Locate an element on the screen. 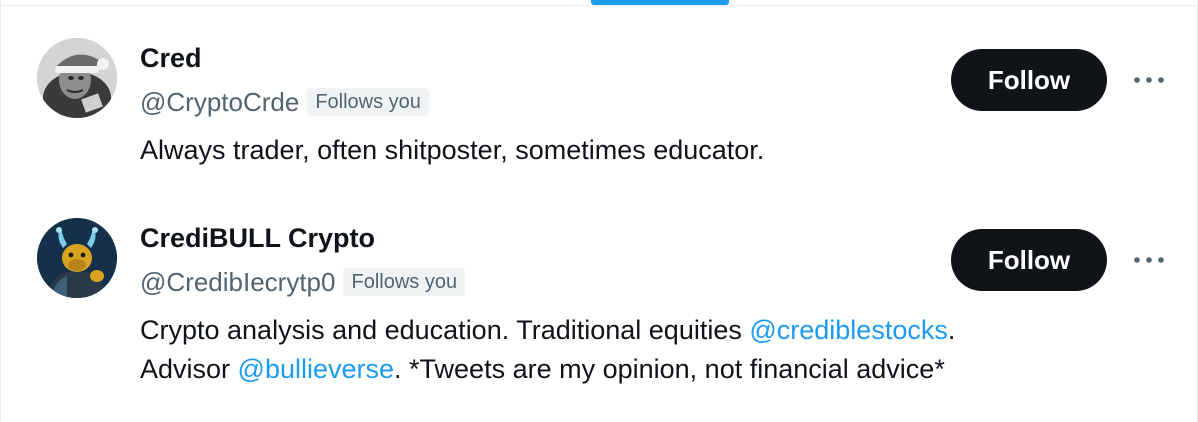 This screenshot has width=1198, height=422. user-handle: @CryptoCrde is located at coordinates (219, 102).